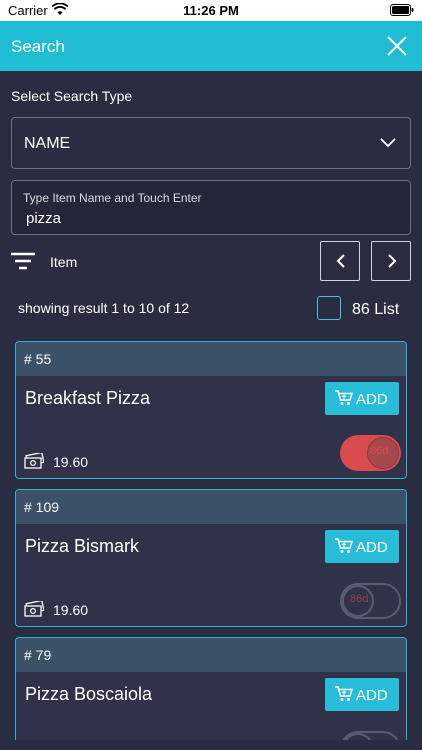 This screenshot has height=750, width=422. What do you see at coordinates (38, 359) in the screenshot?
I see `item-number: # 55` at bounding box center [38, 359].